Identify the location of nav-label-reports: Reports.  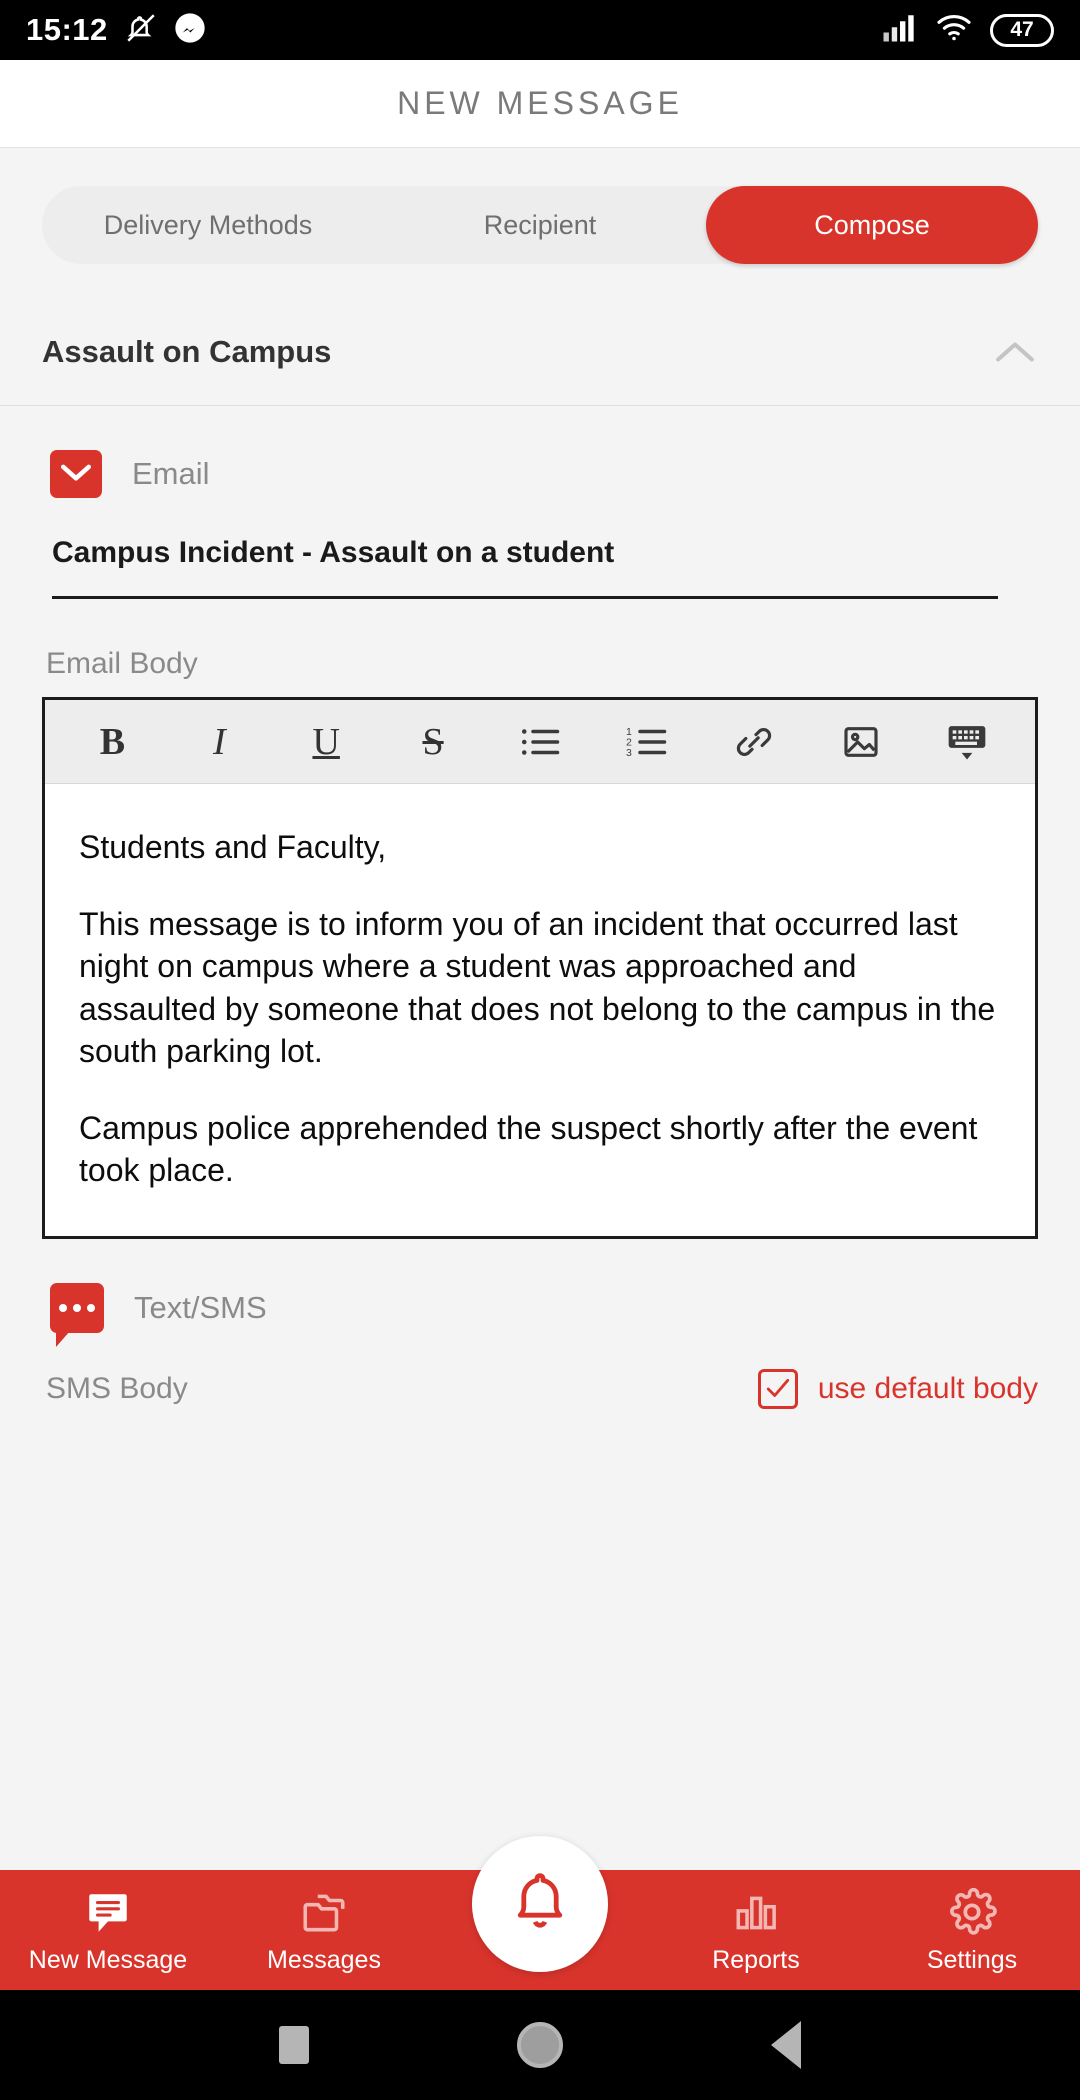
(756, 1959).